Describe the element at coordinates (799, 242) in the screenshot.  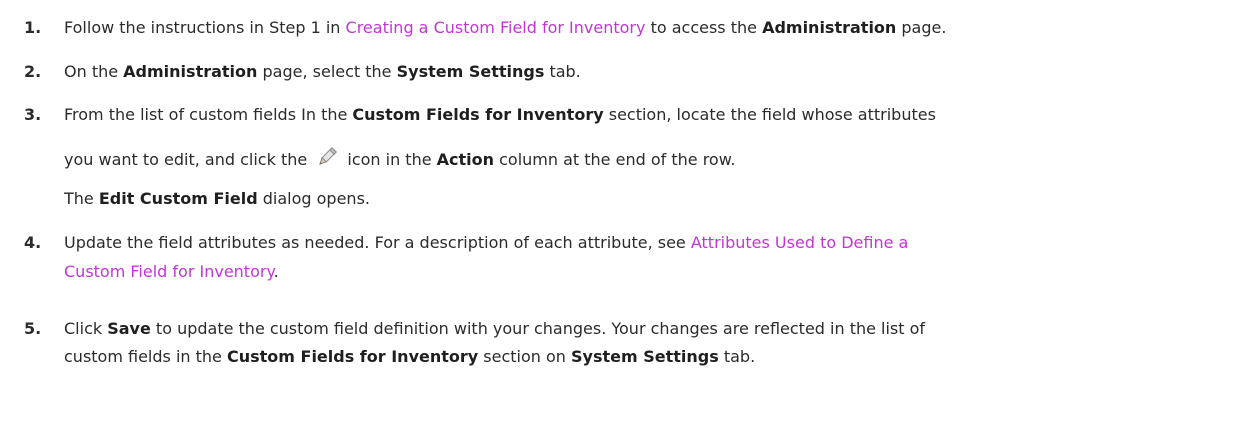
I see `link-attributes-custom-field: Attributes Used to Define a` at that location.